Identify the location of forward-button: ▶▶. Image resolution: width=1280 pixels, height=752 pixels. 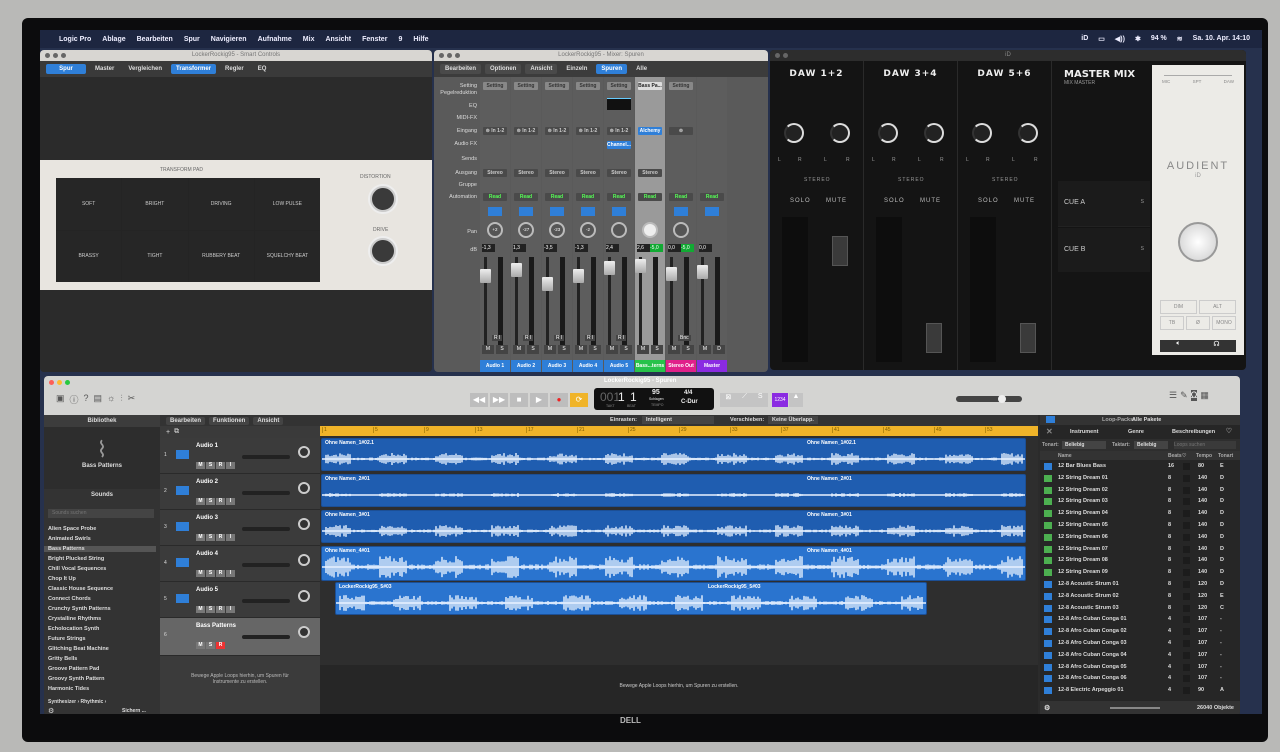
(499, 400).